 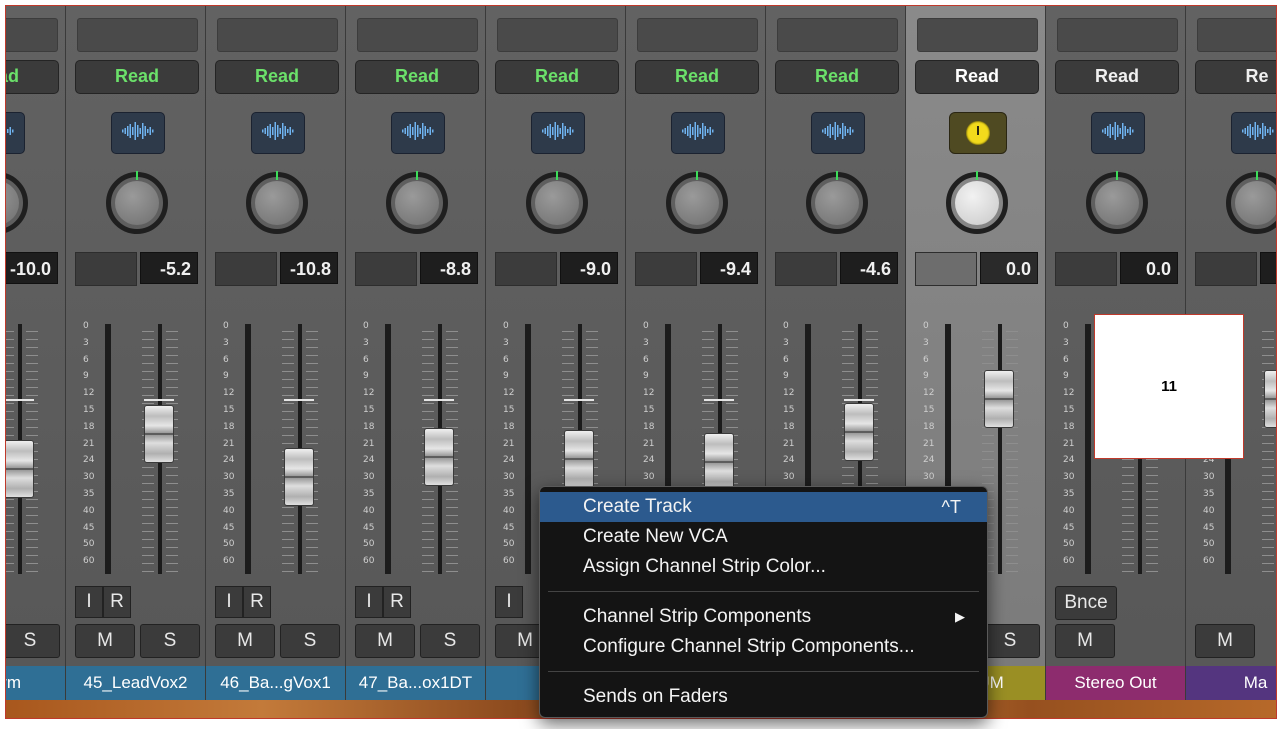 What do you see at coordinates (978, 133) in the screenshot?
I see `input-power-button` at bounding box center [978, 133].